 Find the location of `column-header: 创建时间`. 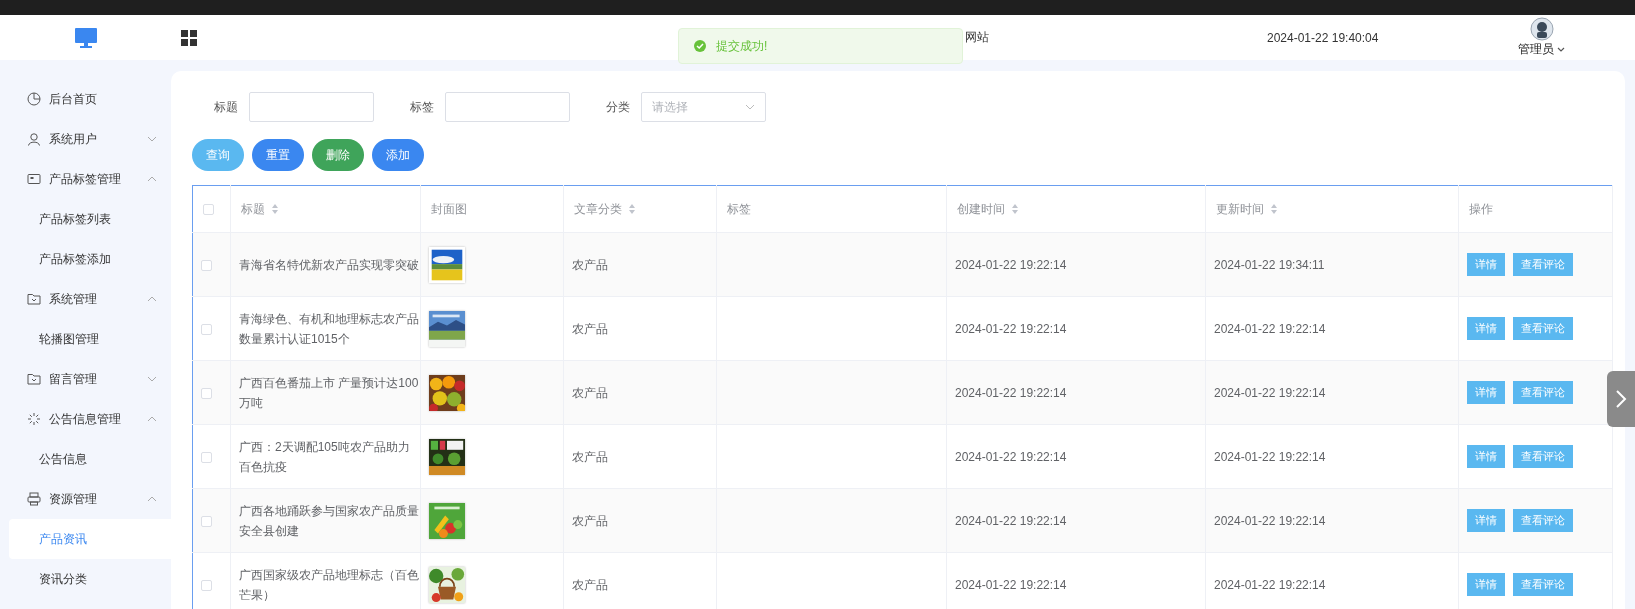

column-header: 创建时间 is located at coordinates (988, 209).